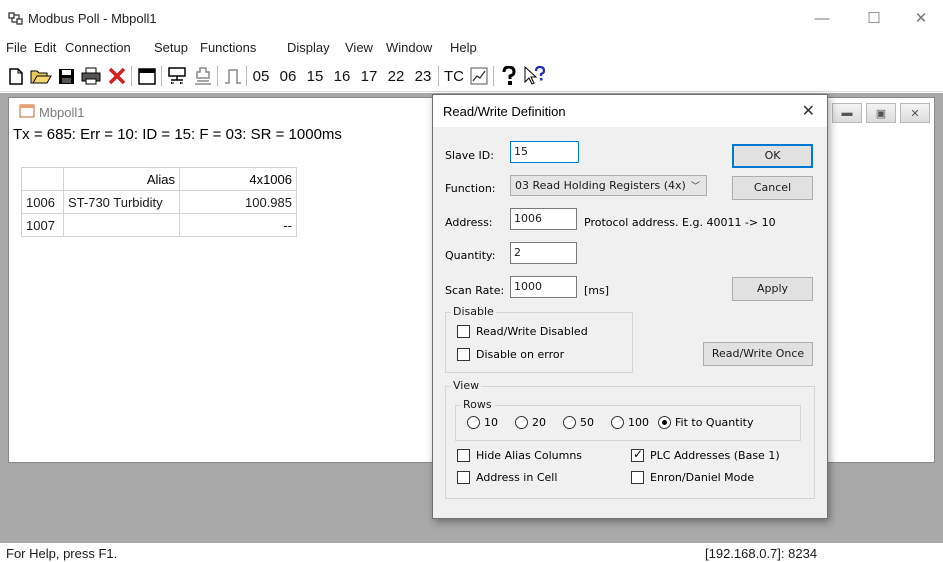  What do you see at coordinates (62, 112) in the screenshot?
I see `child-title: Mbpoll1` at bounding box center [62, 112].